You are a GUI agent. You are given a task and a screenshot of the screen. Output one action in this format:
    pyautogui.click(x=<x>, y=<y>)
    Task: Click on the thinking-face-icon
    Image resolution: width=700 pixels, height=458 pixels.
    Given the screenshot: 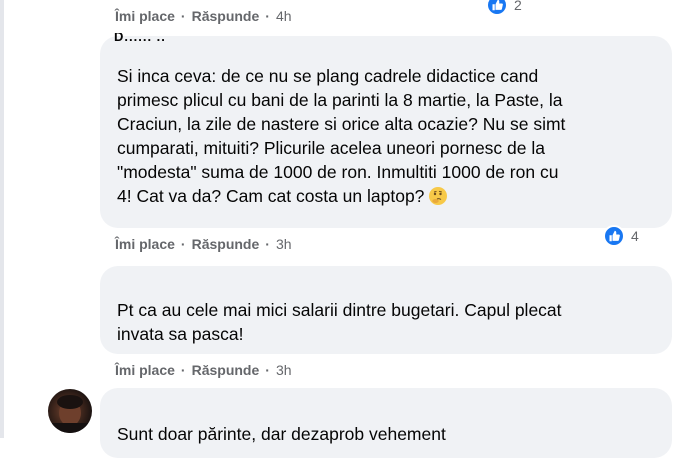 What is the action you would take?
    pyautogui.click(x=438, y=196)
    